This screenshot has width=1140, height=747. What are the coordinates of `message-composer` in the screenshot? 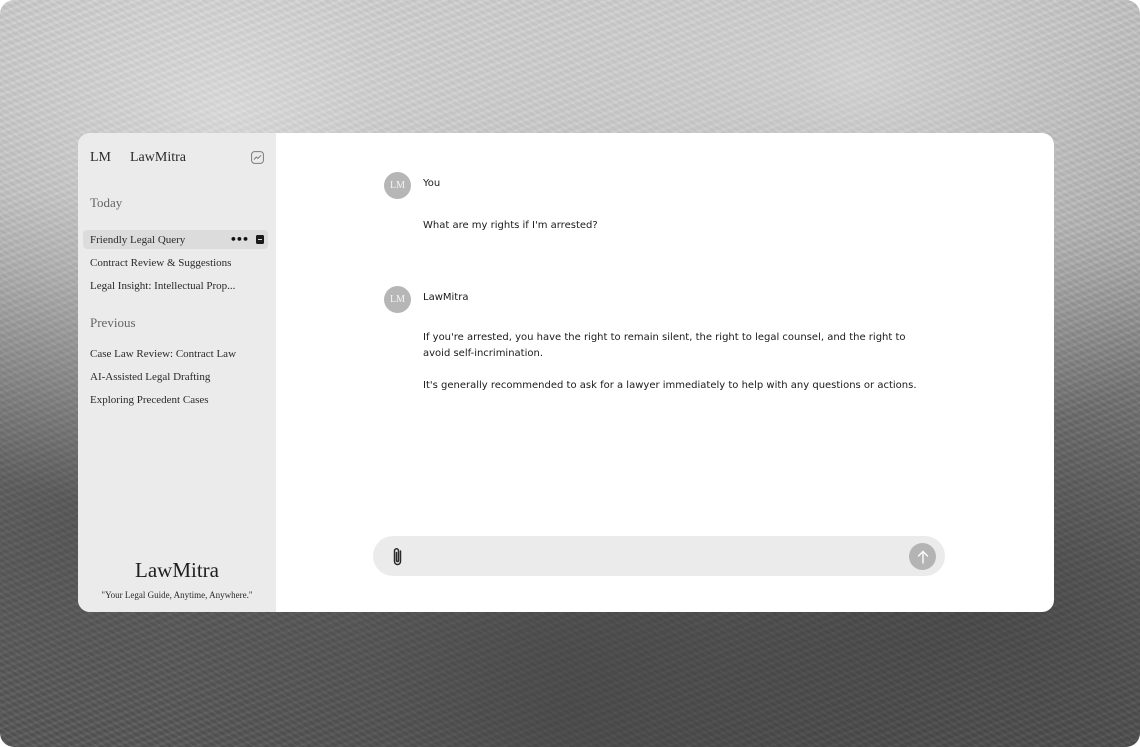 It's located at (659, 556).